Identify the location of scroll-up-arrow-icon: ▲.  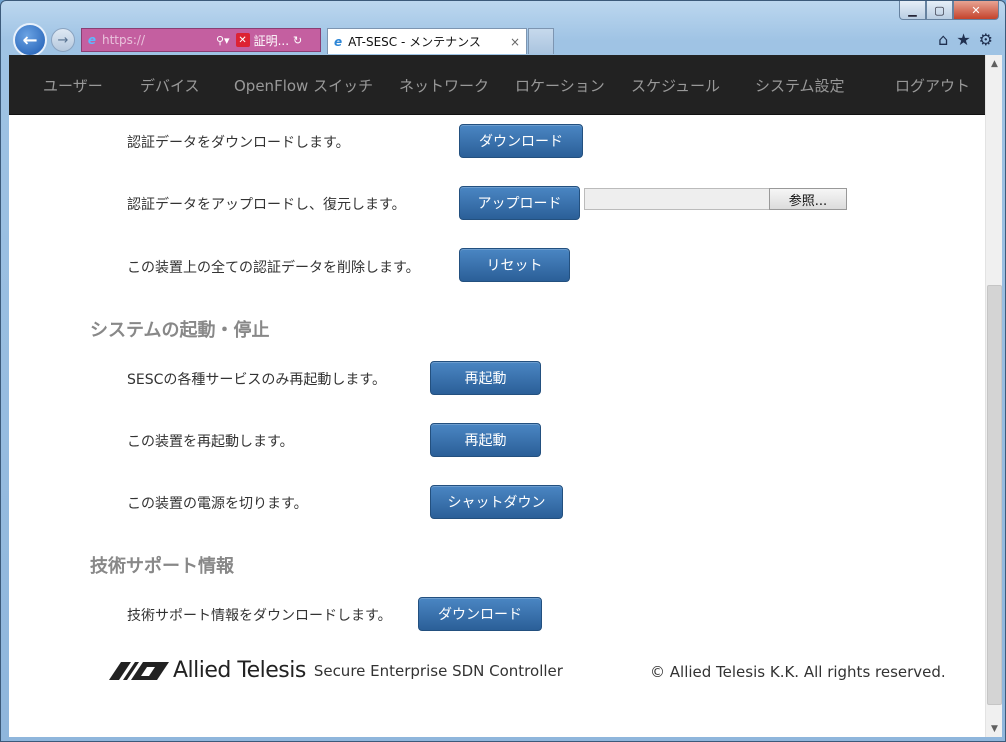
(994, 63).